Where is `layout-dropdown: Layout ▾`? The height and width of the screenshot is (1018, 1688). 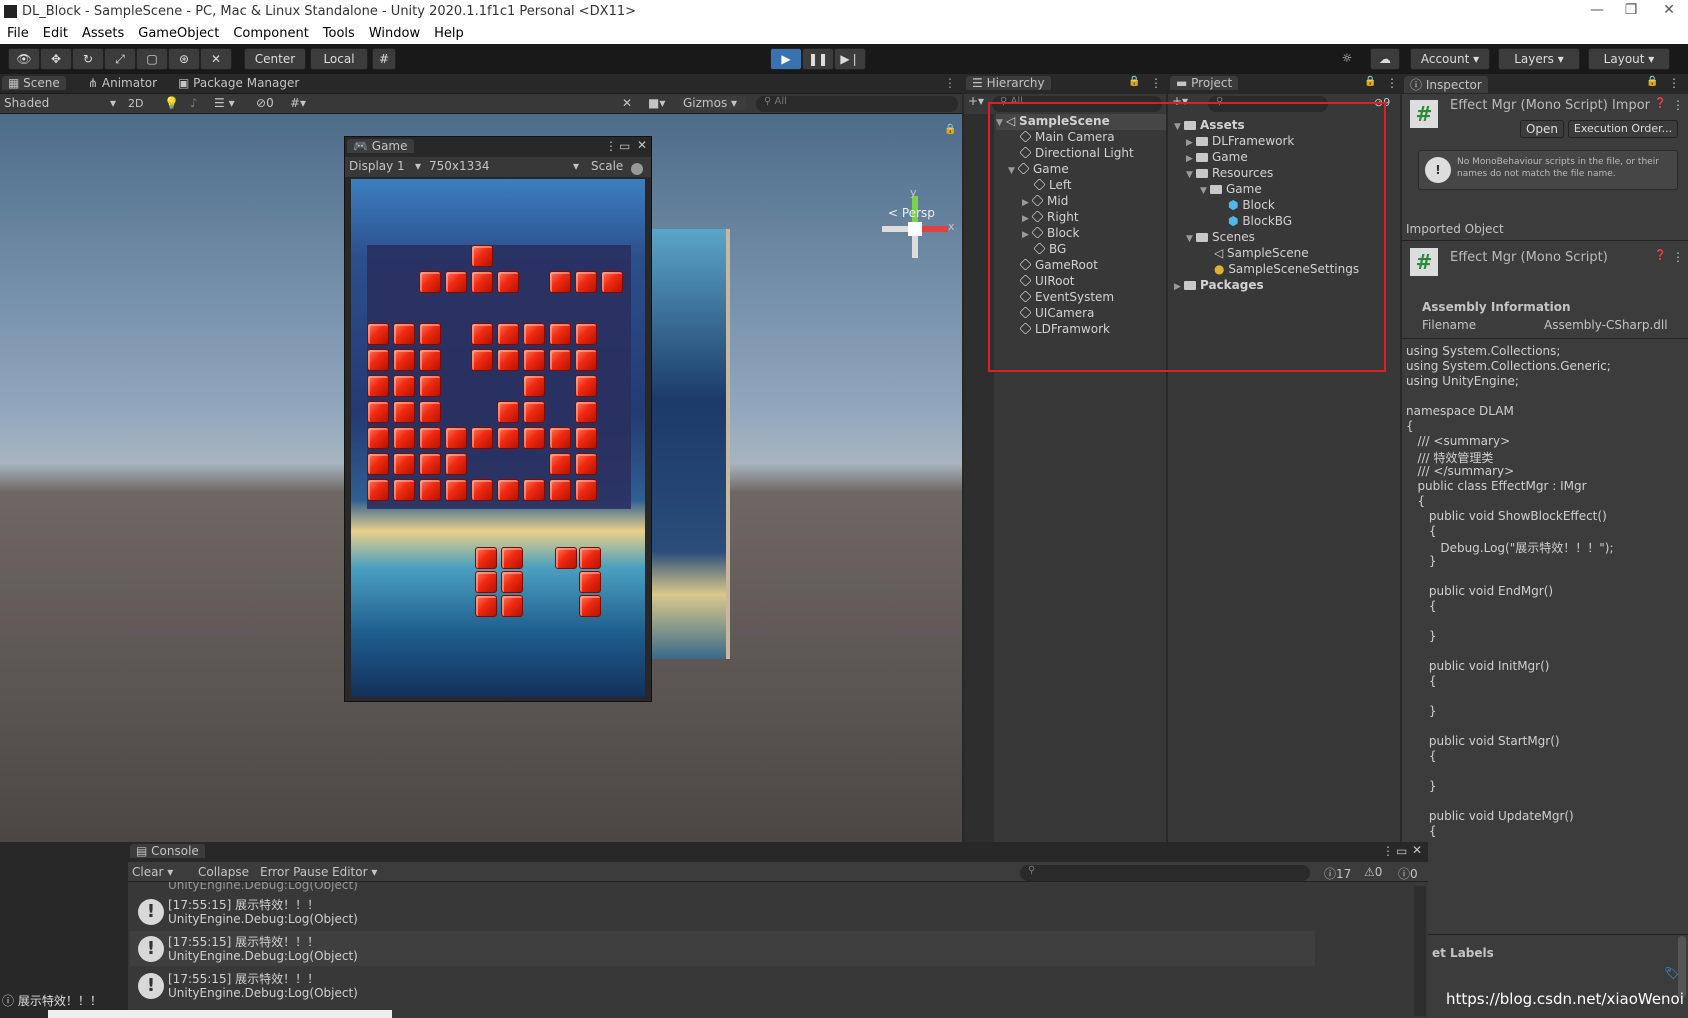 layout-dropdown: Layout ▾ is located at coordinates (1629, 59).